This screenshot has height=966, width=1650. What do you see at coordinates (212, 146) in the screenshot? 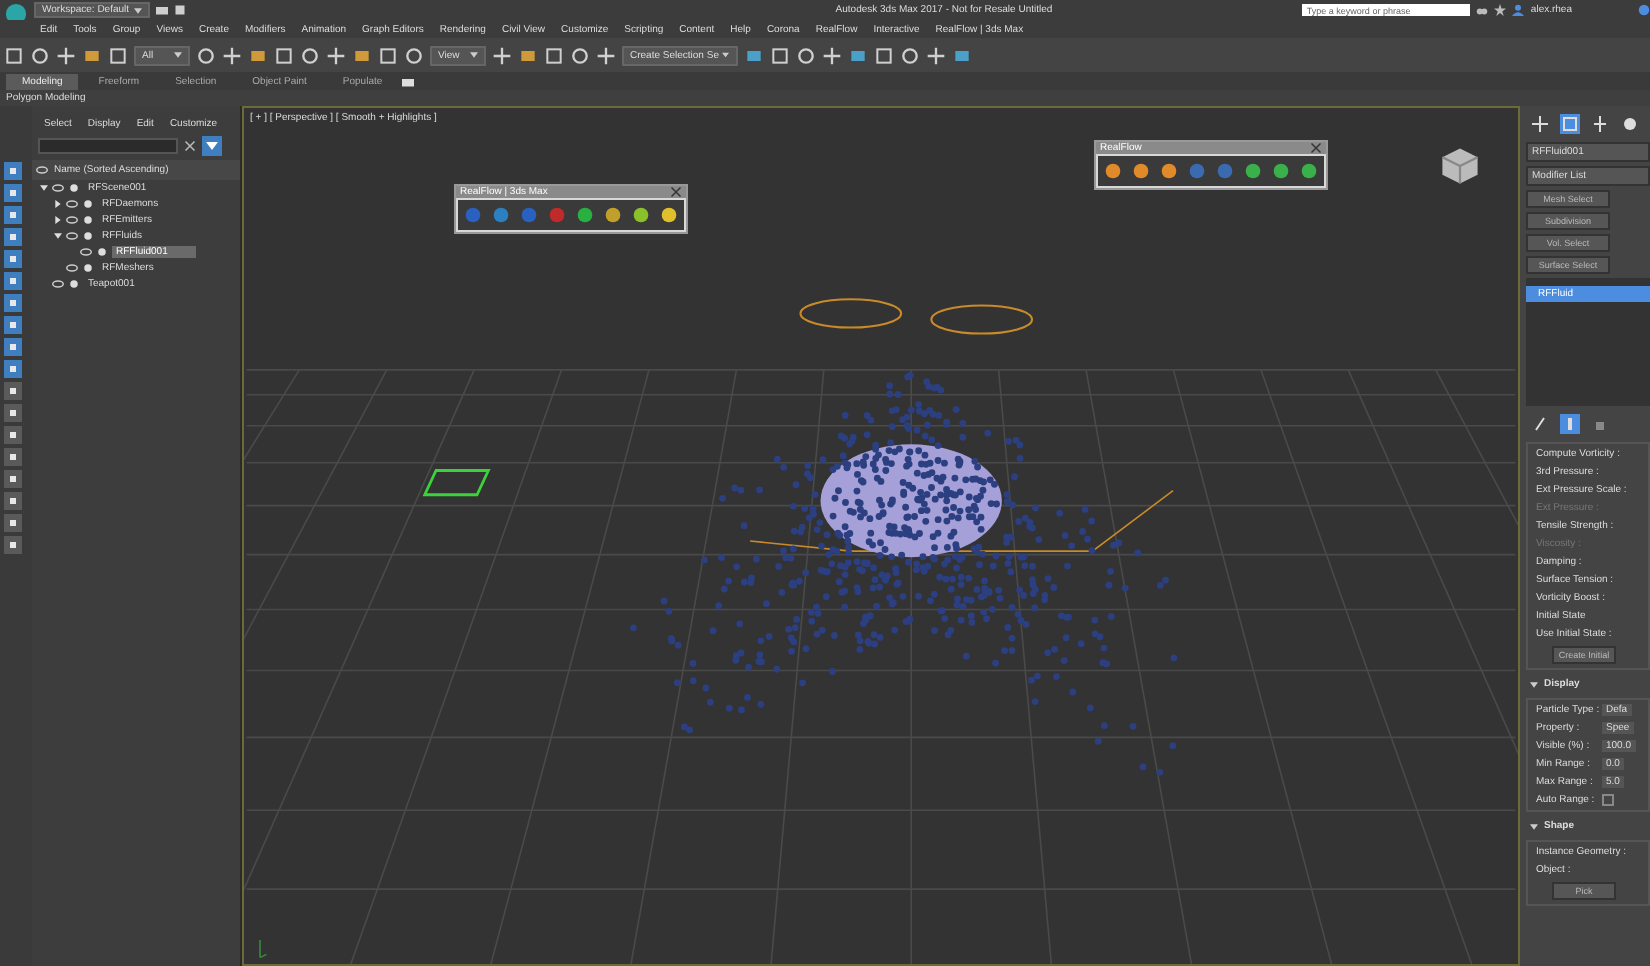
I see `filter-icon` at bounding box center [212, 146].